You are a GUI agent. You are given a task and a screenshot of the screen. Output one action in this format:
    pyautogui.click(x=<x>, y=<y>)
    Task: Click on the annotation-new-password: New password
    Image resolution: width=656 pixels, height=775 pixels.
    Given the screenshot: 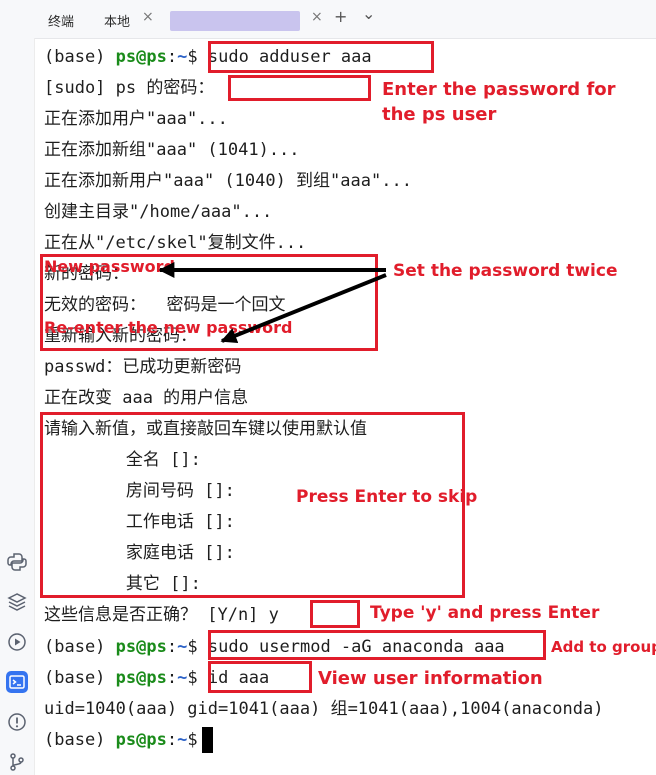 What is the action you would take?
    pyautogui.click(x=110, y=266)
    